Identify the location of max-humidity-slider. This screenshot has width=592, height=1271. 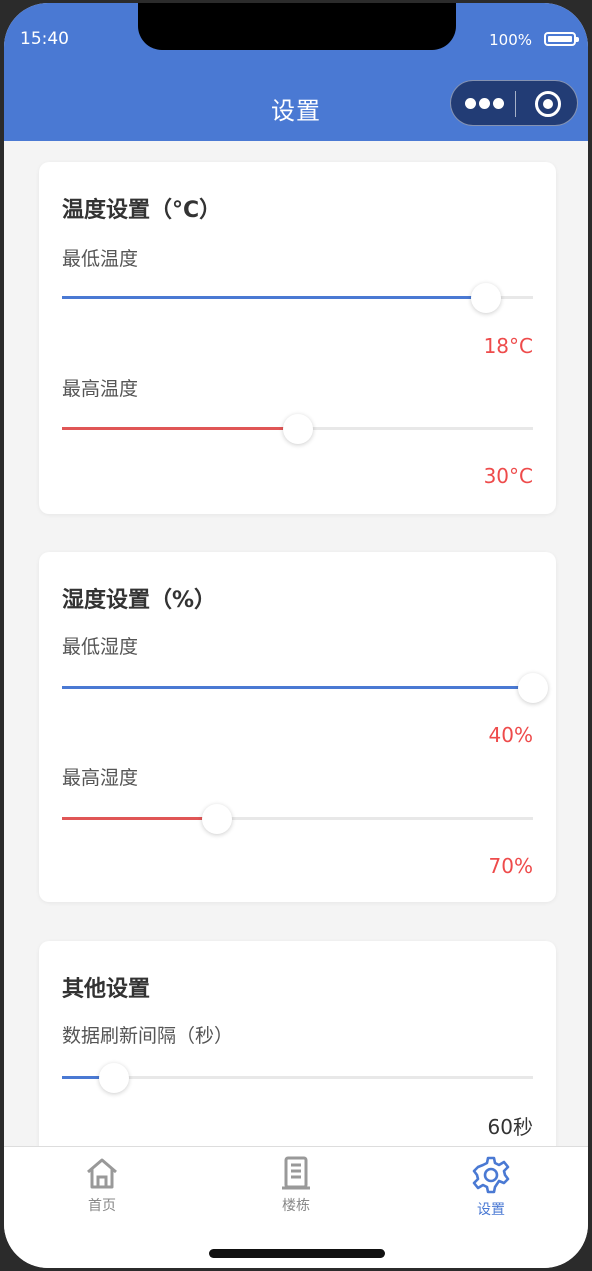
(297, 819).